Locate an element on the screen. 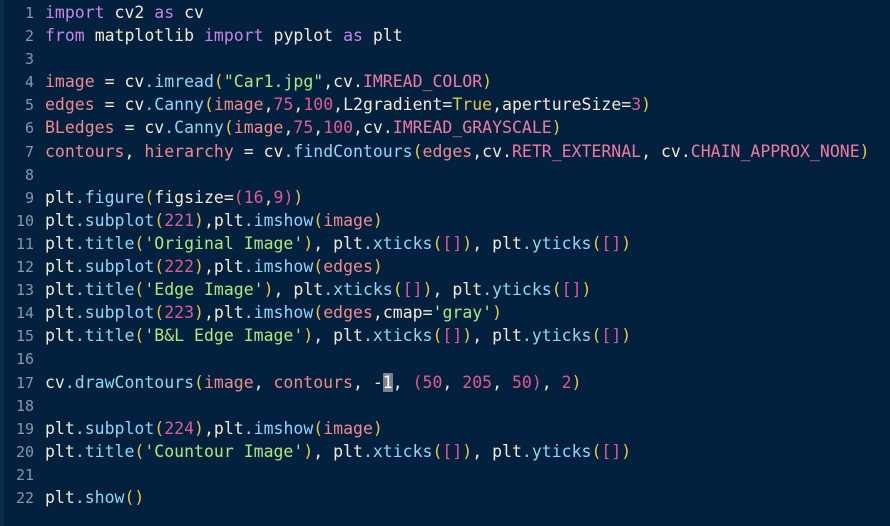  code-line: 22 plt.show() is located at coordinates (445, 497).